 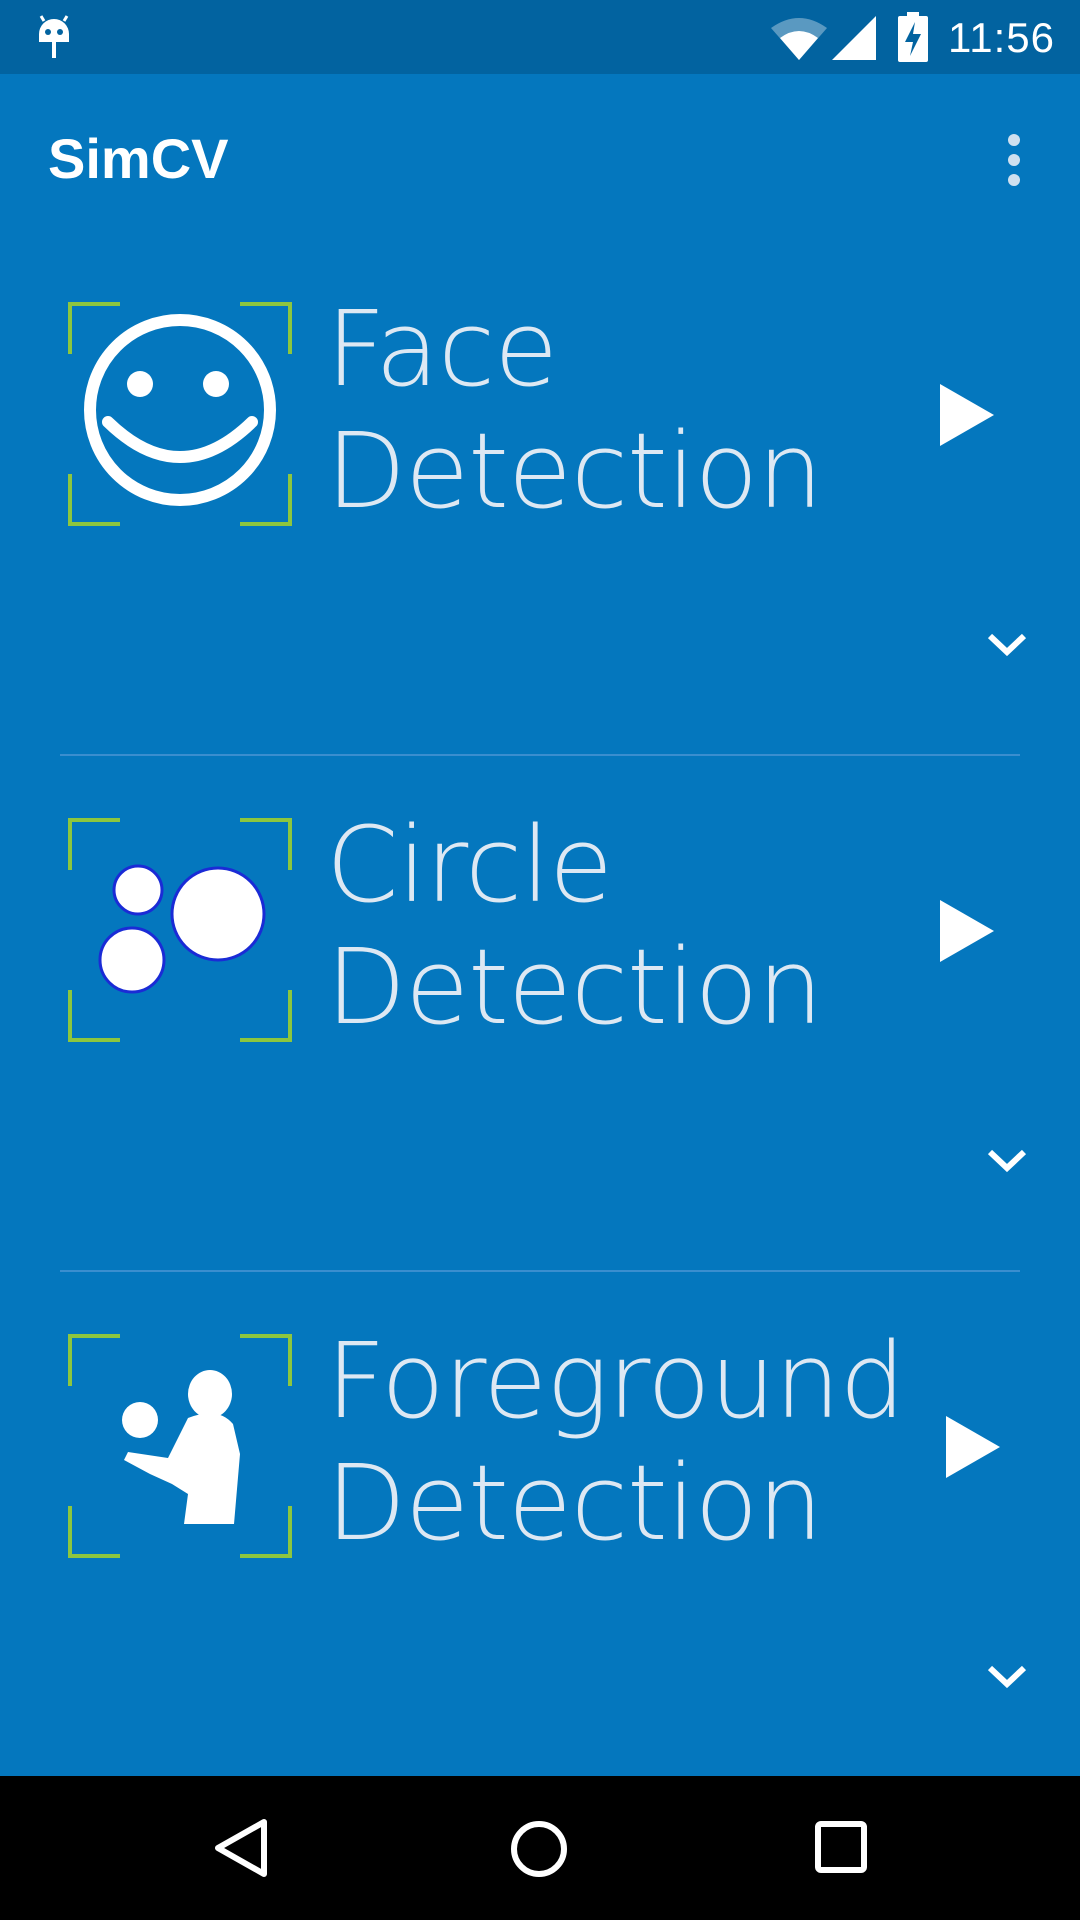 I want to click on status-bar: 11:56, so click(x=540, y=37).